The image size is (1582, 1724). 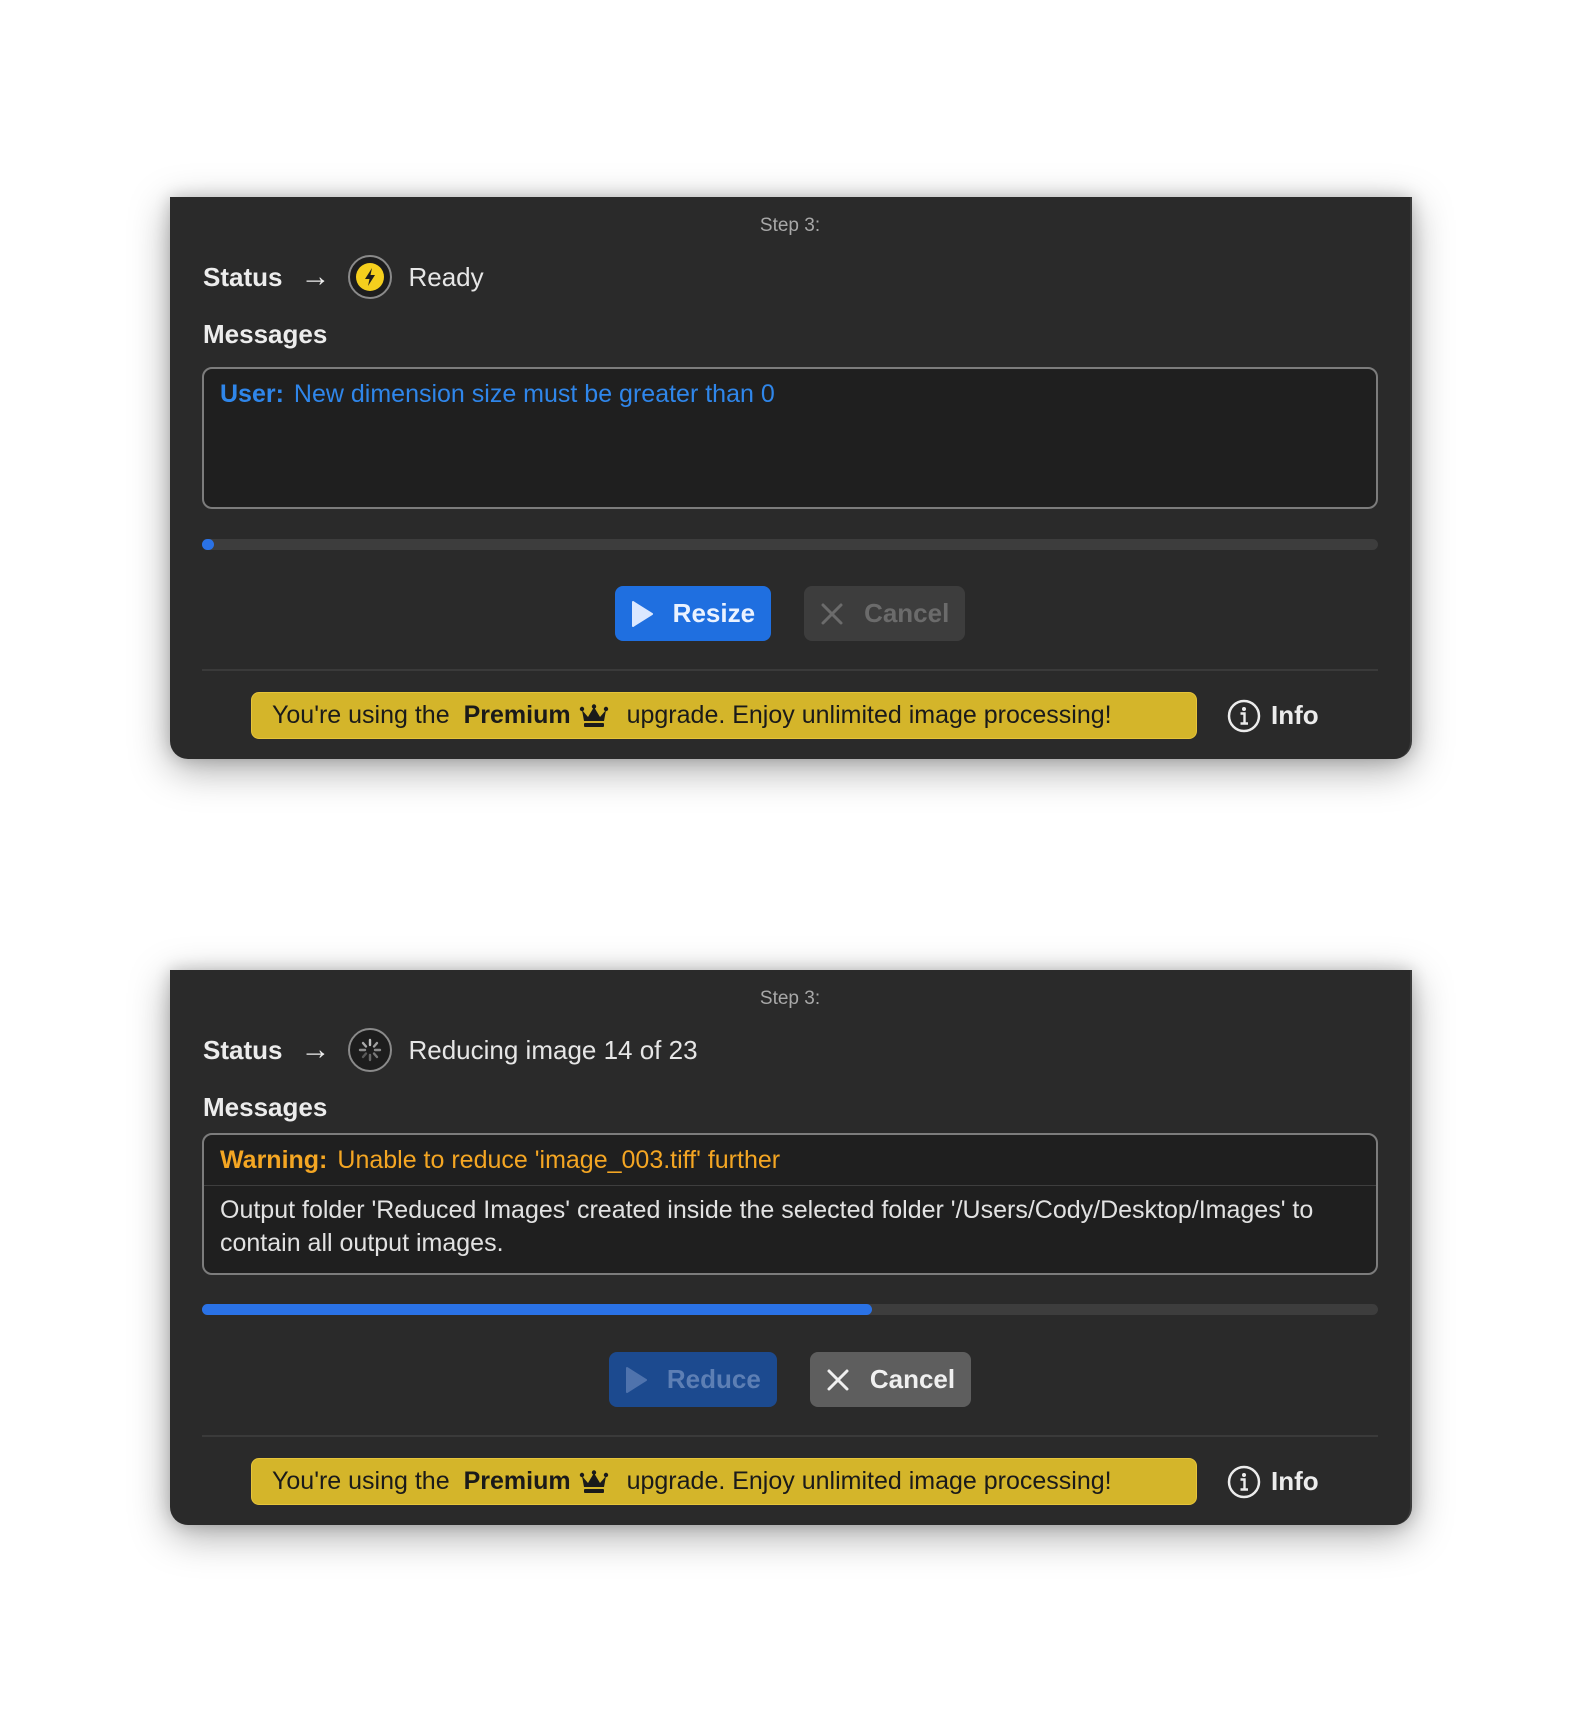 I want to click on reduce-button: Reduce, so click(x=692, y=1379).